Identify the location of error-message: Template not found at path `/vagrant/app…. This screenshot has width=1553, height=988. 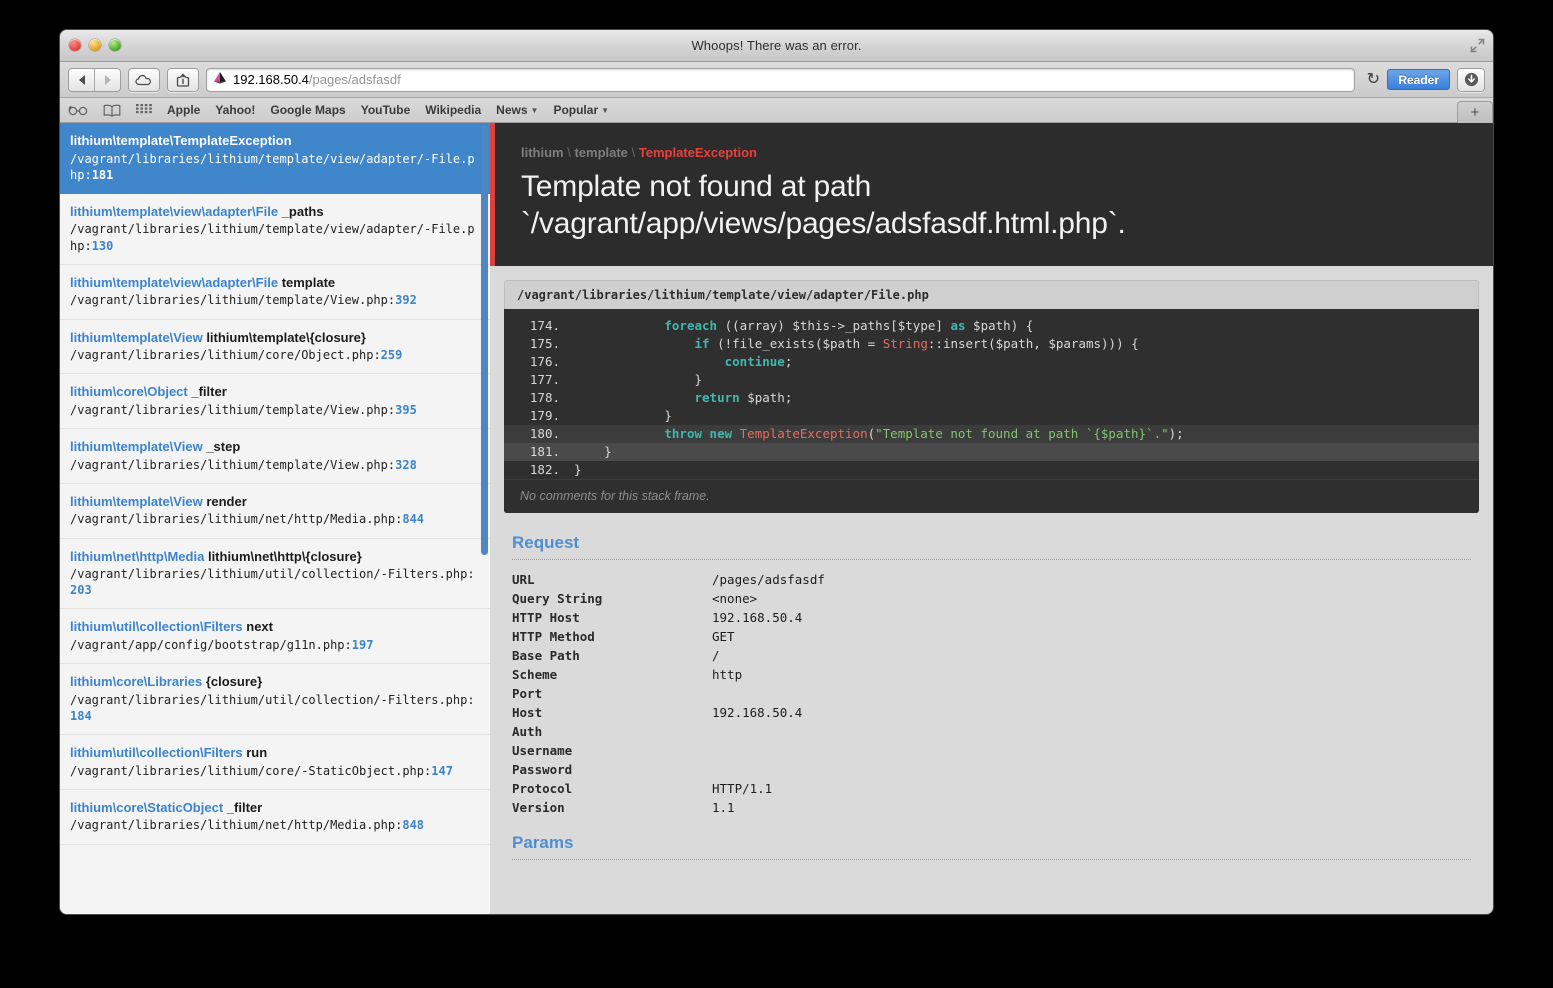
(994, 205).